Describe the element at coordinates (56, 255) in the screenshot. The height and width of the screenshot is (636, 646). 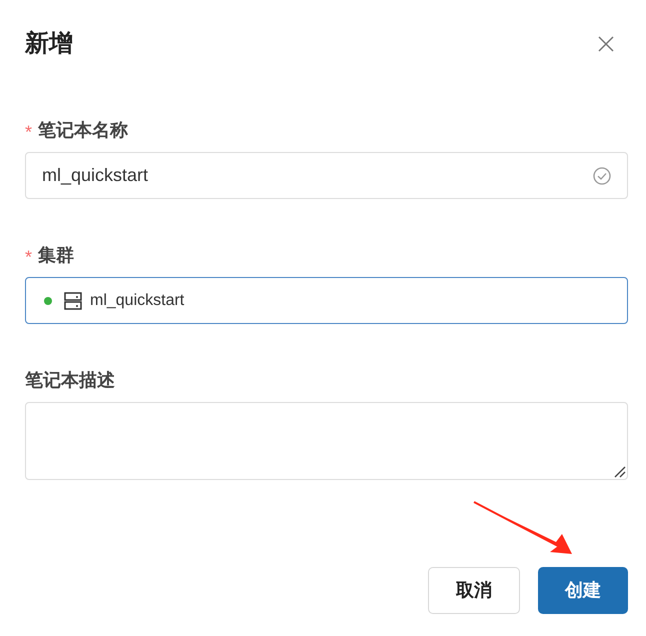
I see `field-label: 集群` at that location.